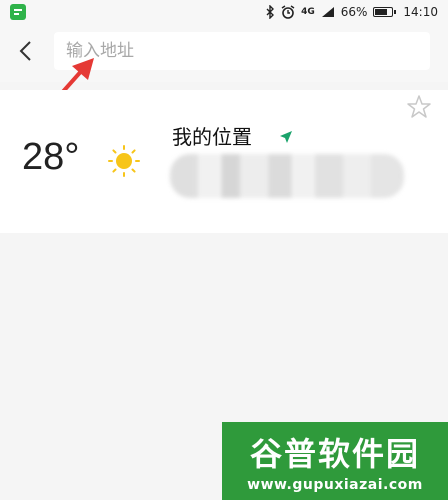  Describe the element at coordinates (419, 107) in the screenshot. I see `star-outline-icon` at that location.